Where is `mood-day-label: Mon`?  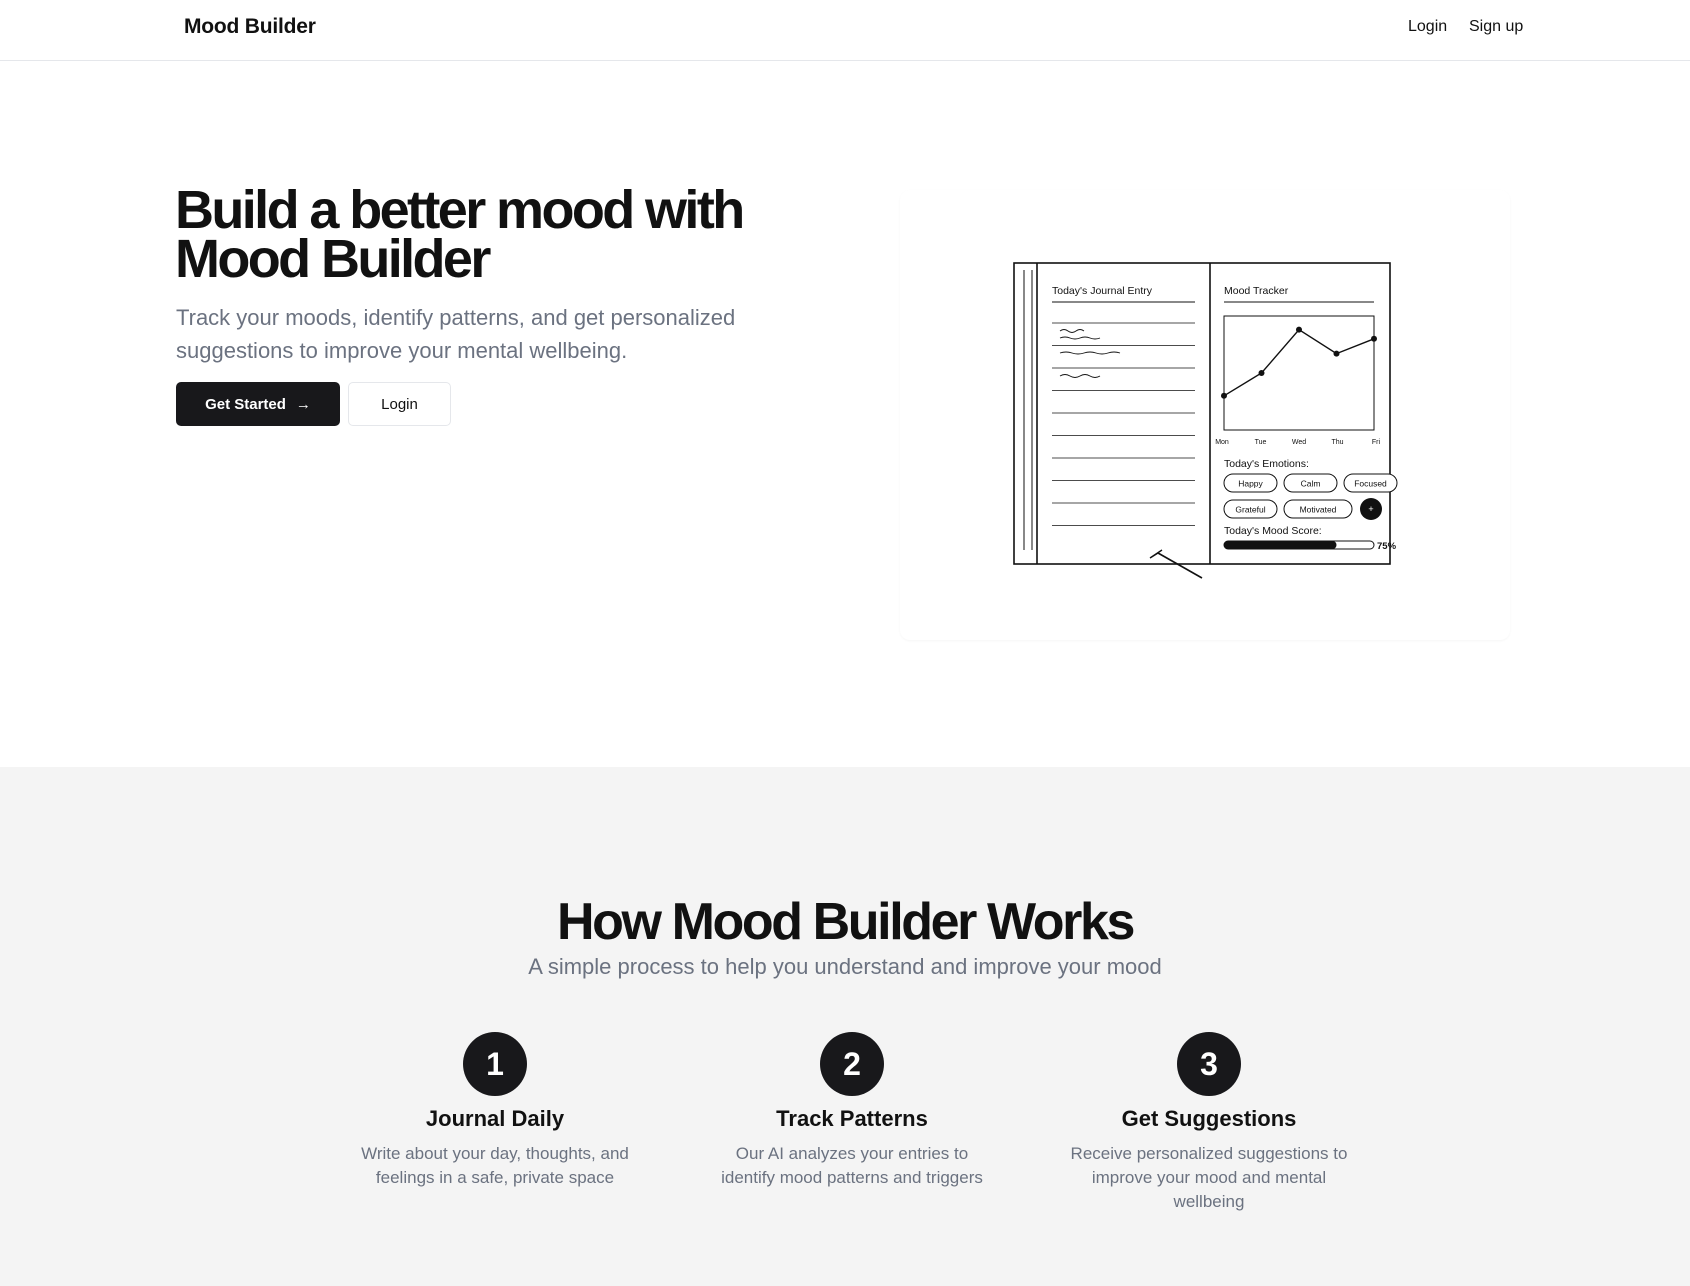 mood-day-label: Mon is located at coordinates (1222, 442).